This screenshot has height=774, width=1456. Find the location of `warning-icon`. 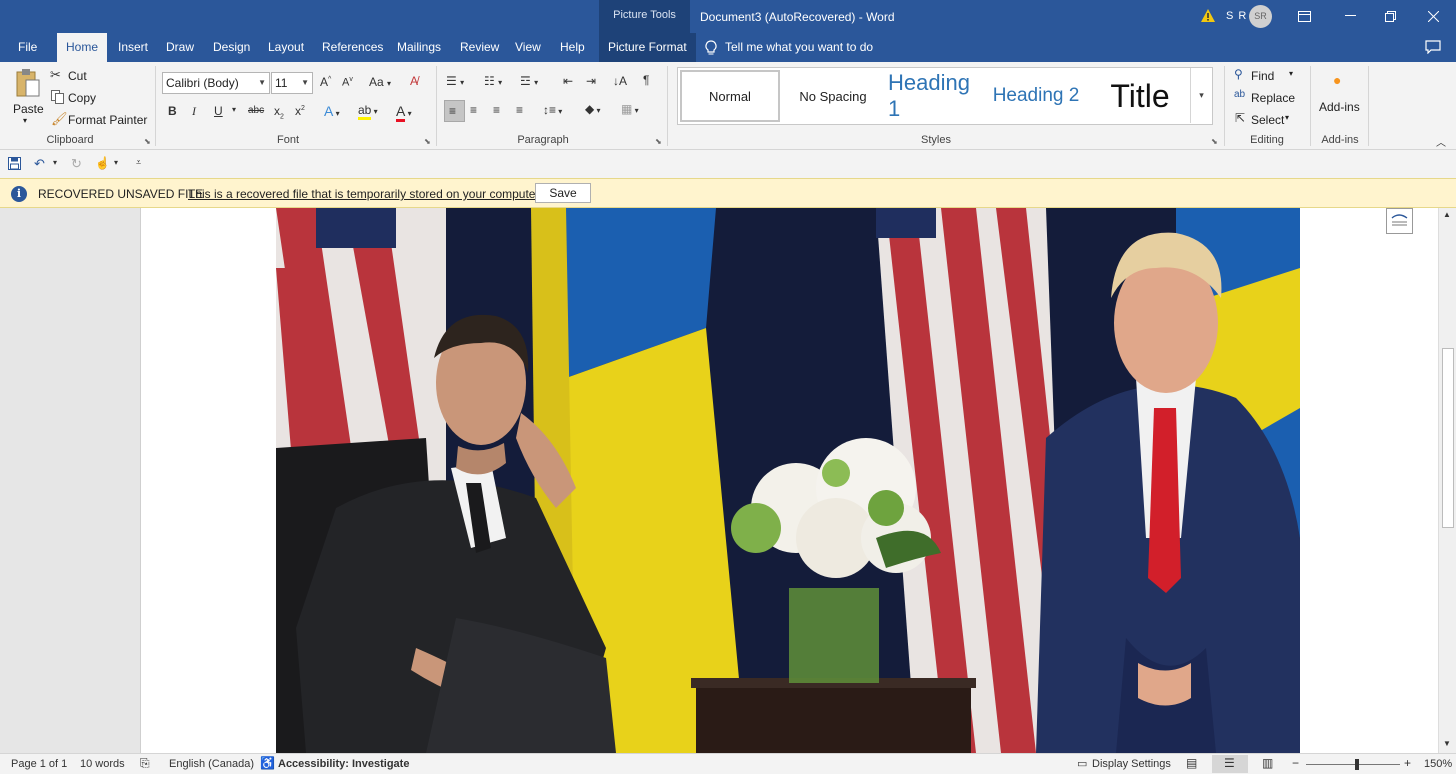

warning-icon is located at coordinates (1208, 15).